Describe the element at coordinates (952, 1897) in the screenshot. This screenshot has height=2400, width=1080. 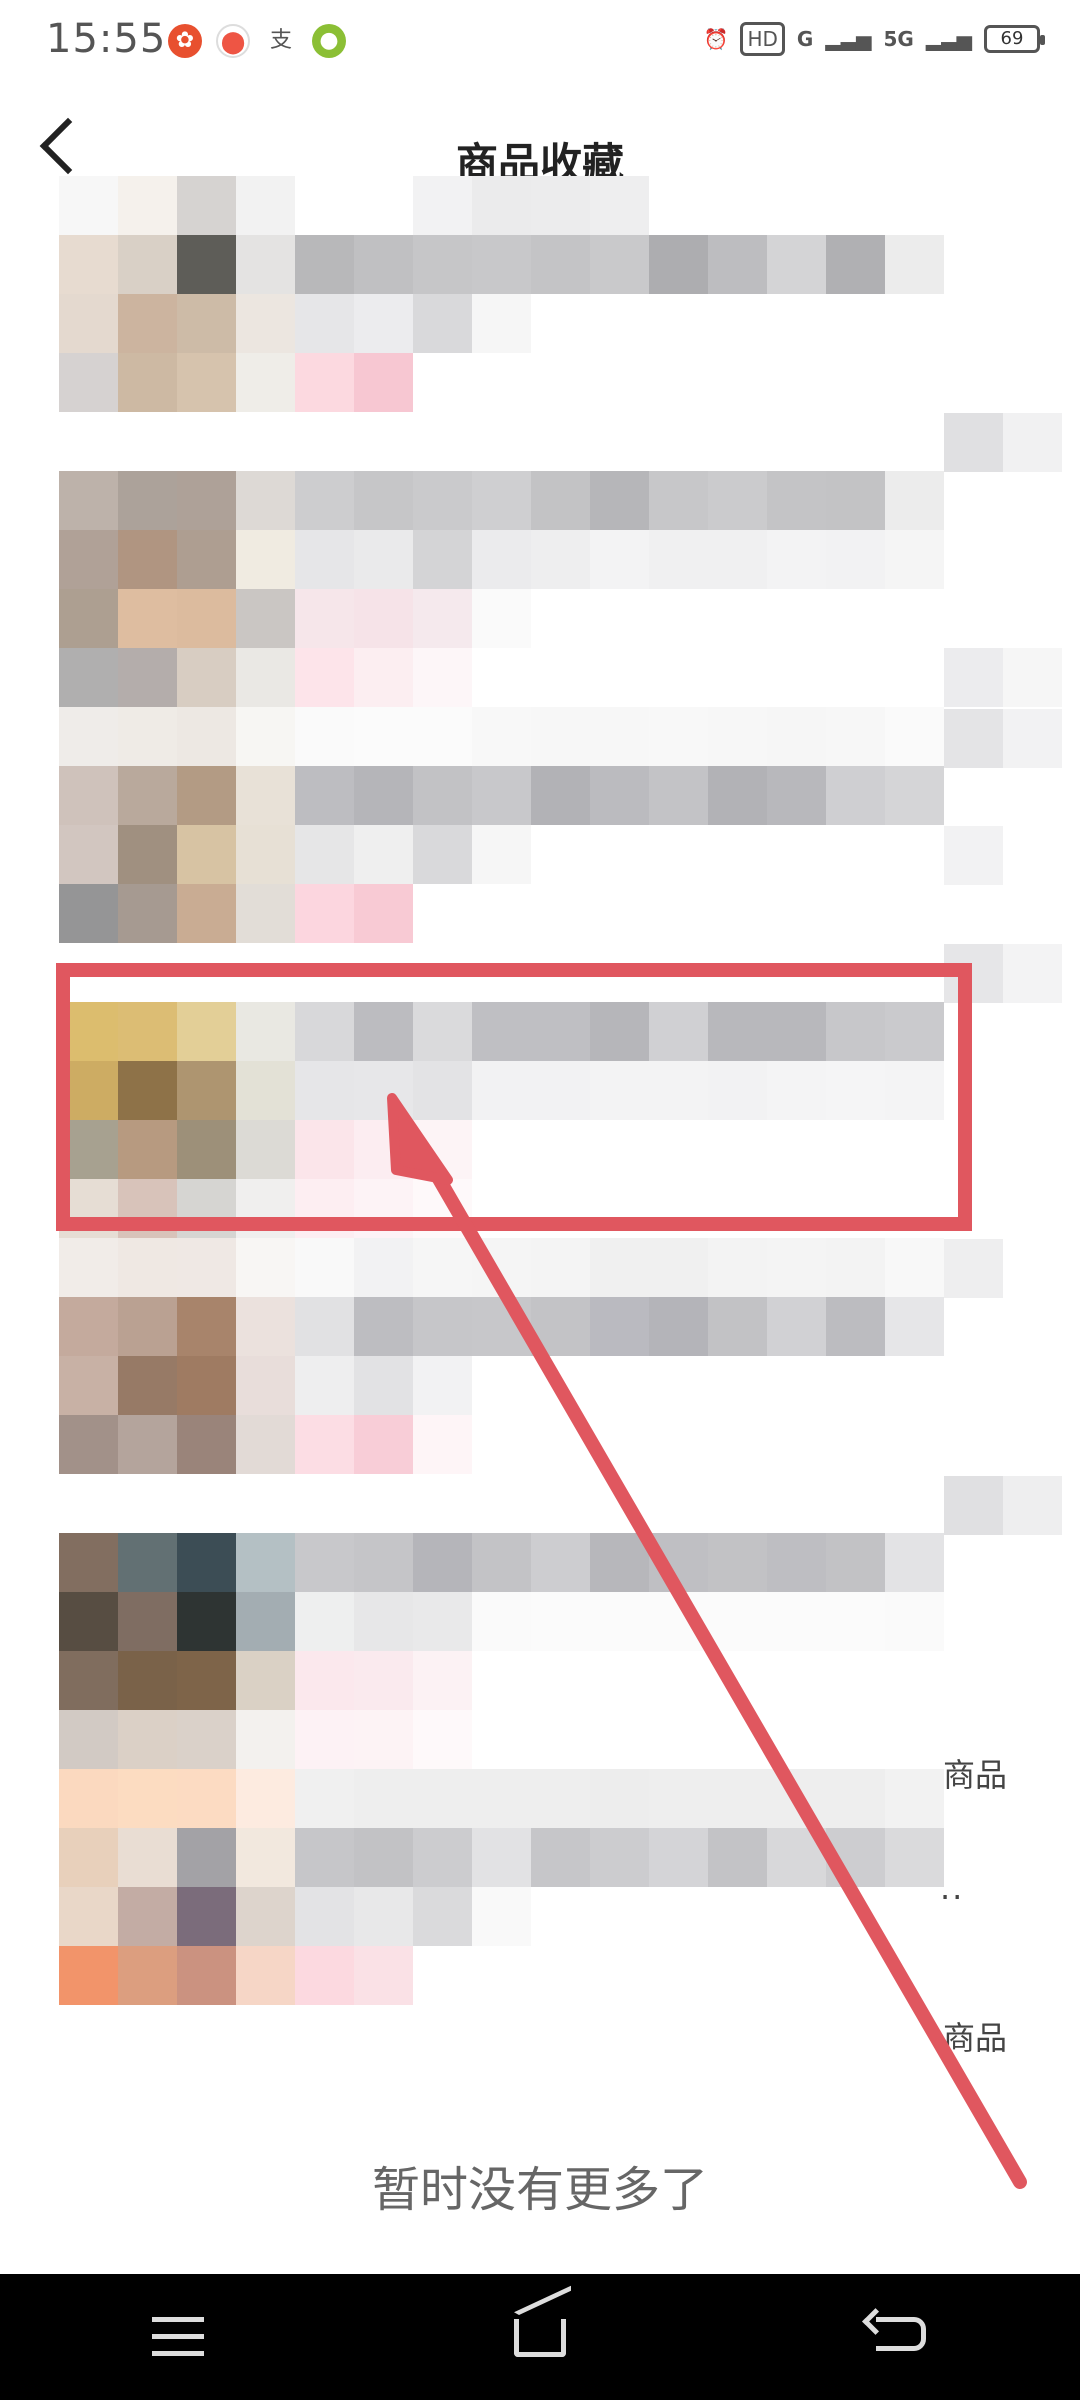
I see `more-ellipsis: ··` at that location.